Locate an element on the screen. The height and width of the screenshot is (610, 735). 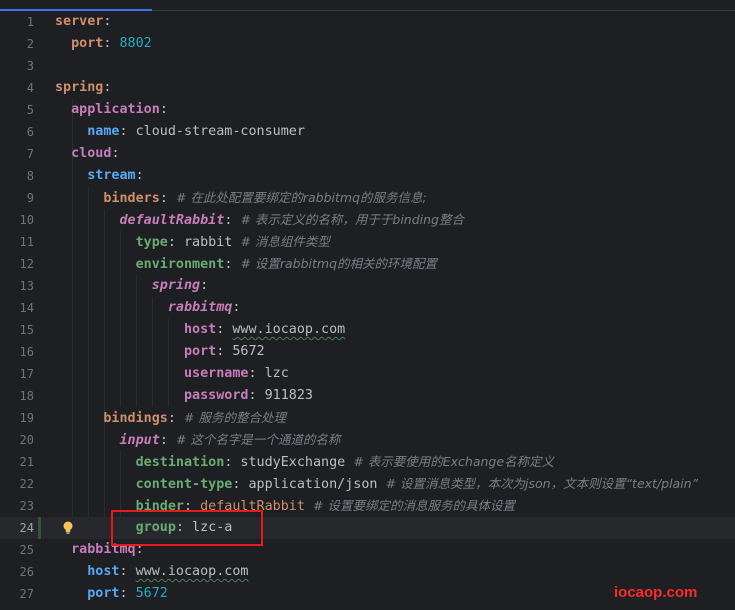
line-number: 4 is located at coordinates (17, 88).